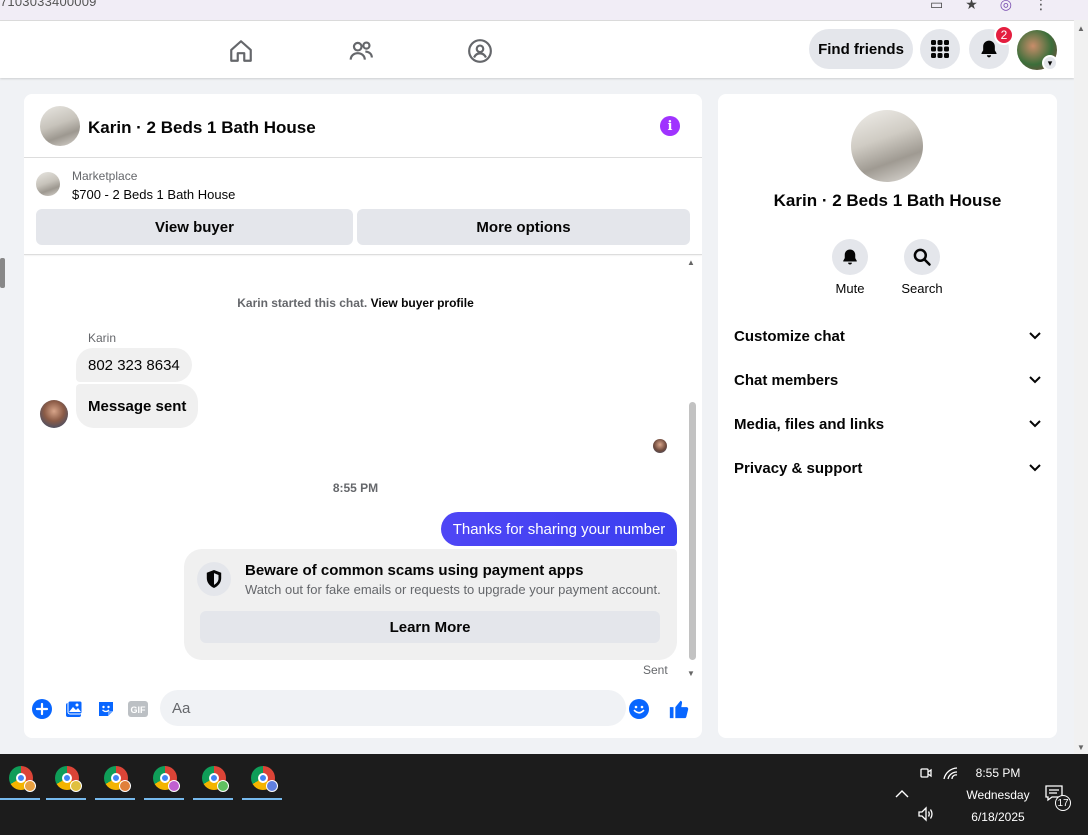  Describe the element at coordinates (887, 146) in the screenshot. I see `conversation-avatar` at that location.